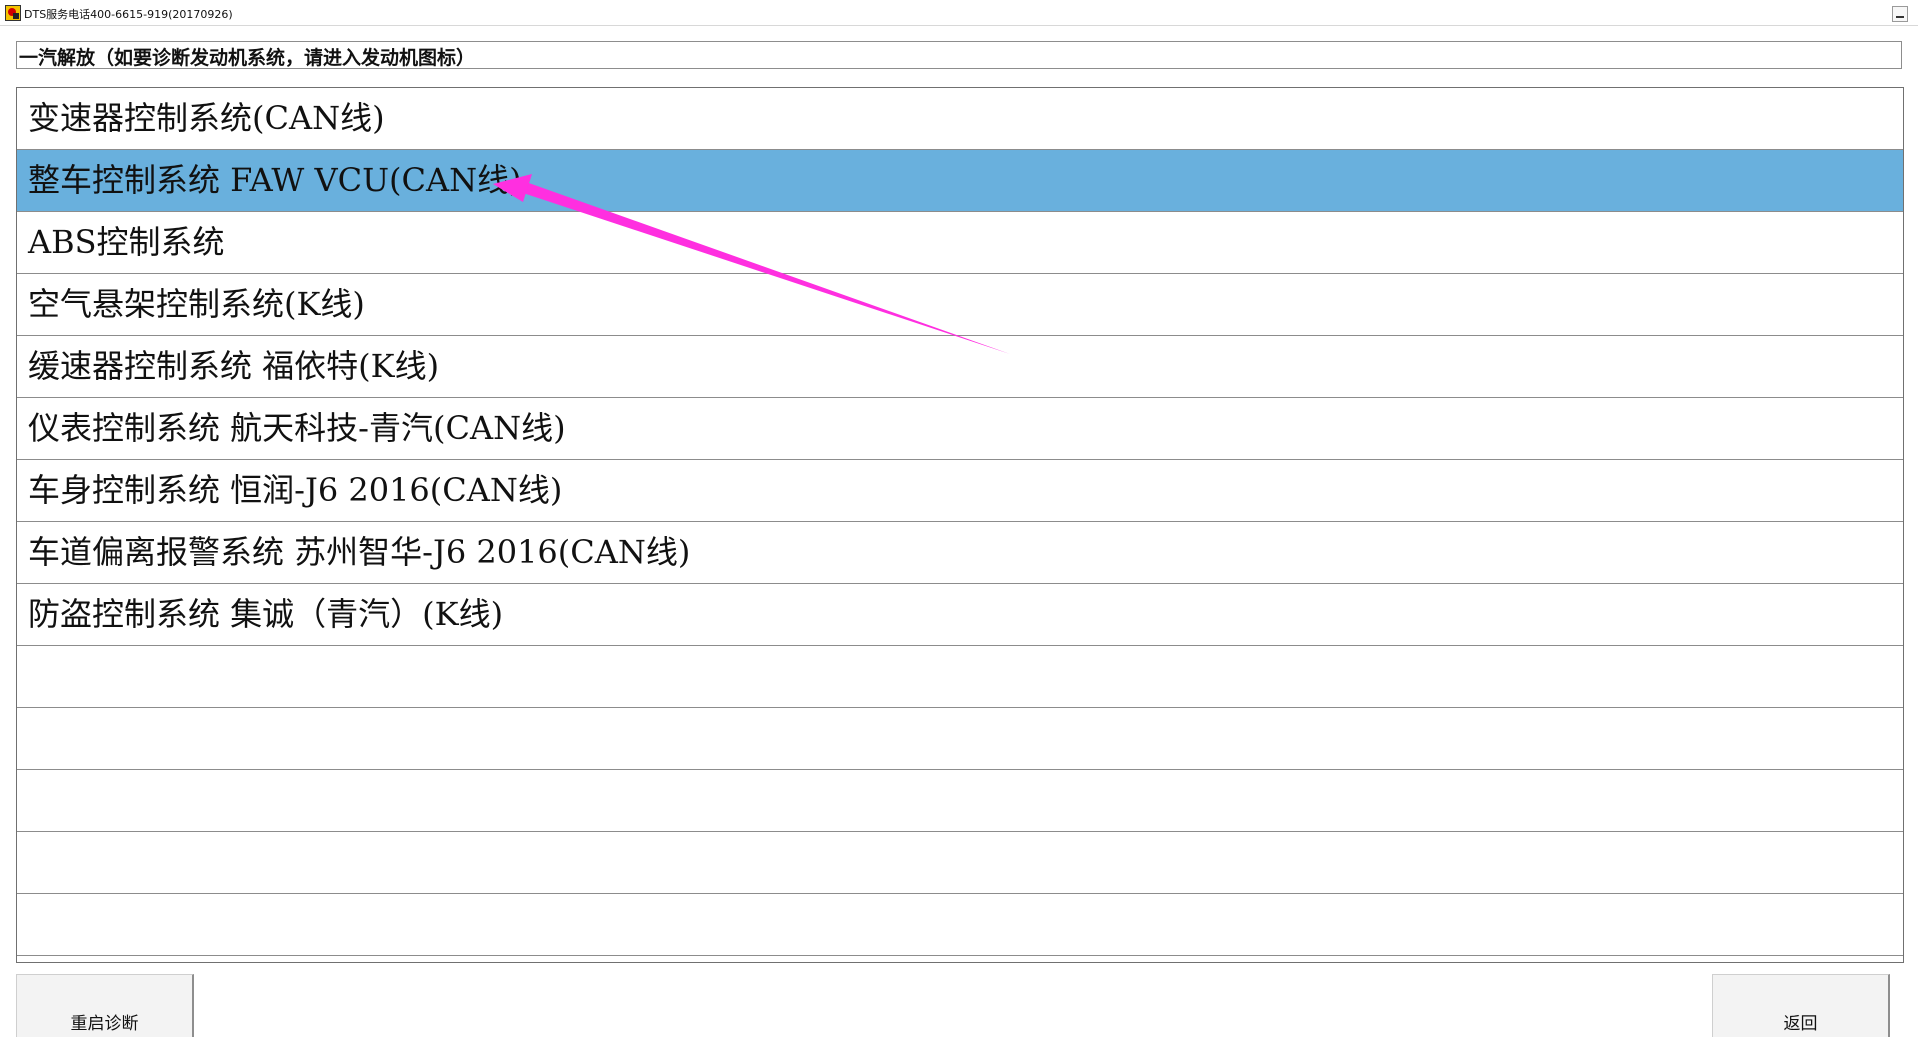  What do you see at coordinates (960, 491) in the screenshot?
I see `list-item: 车身控制系统 恒润-J6 2016(CAN线)` at bounding box center [960, 491].